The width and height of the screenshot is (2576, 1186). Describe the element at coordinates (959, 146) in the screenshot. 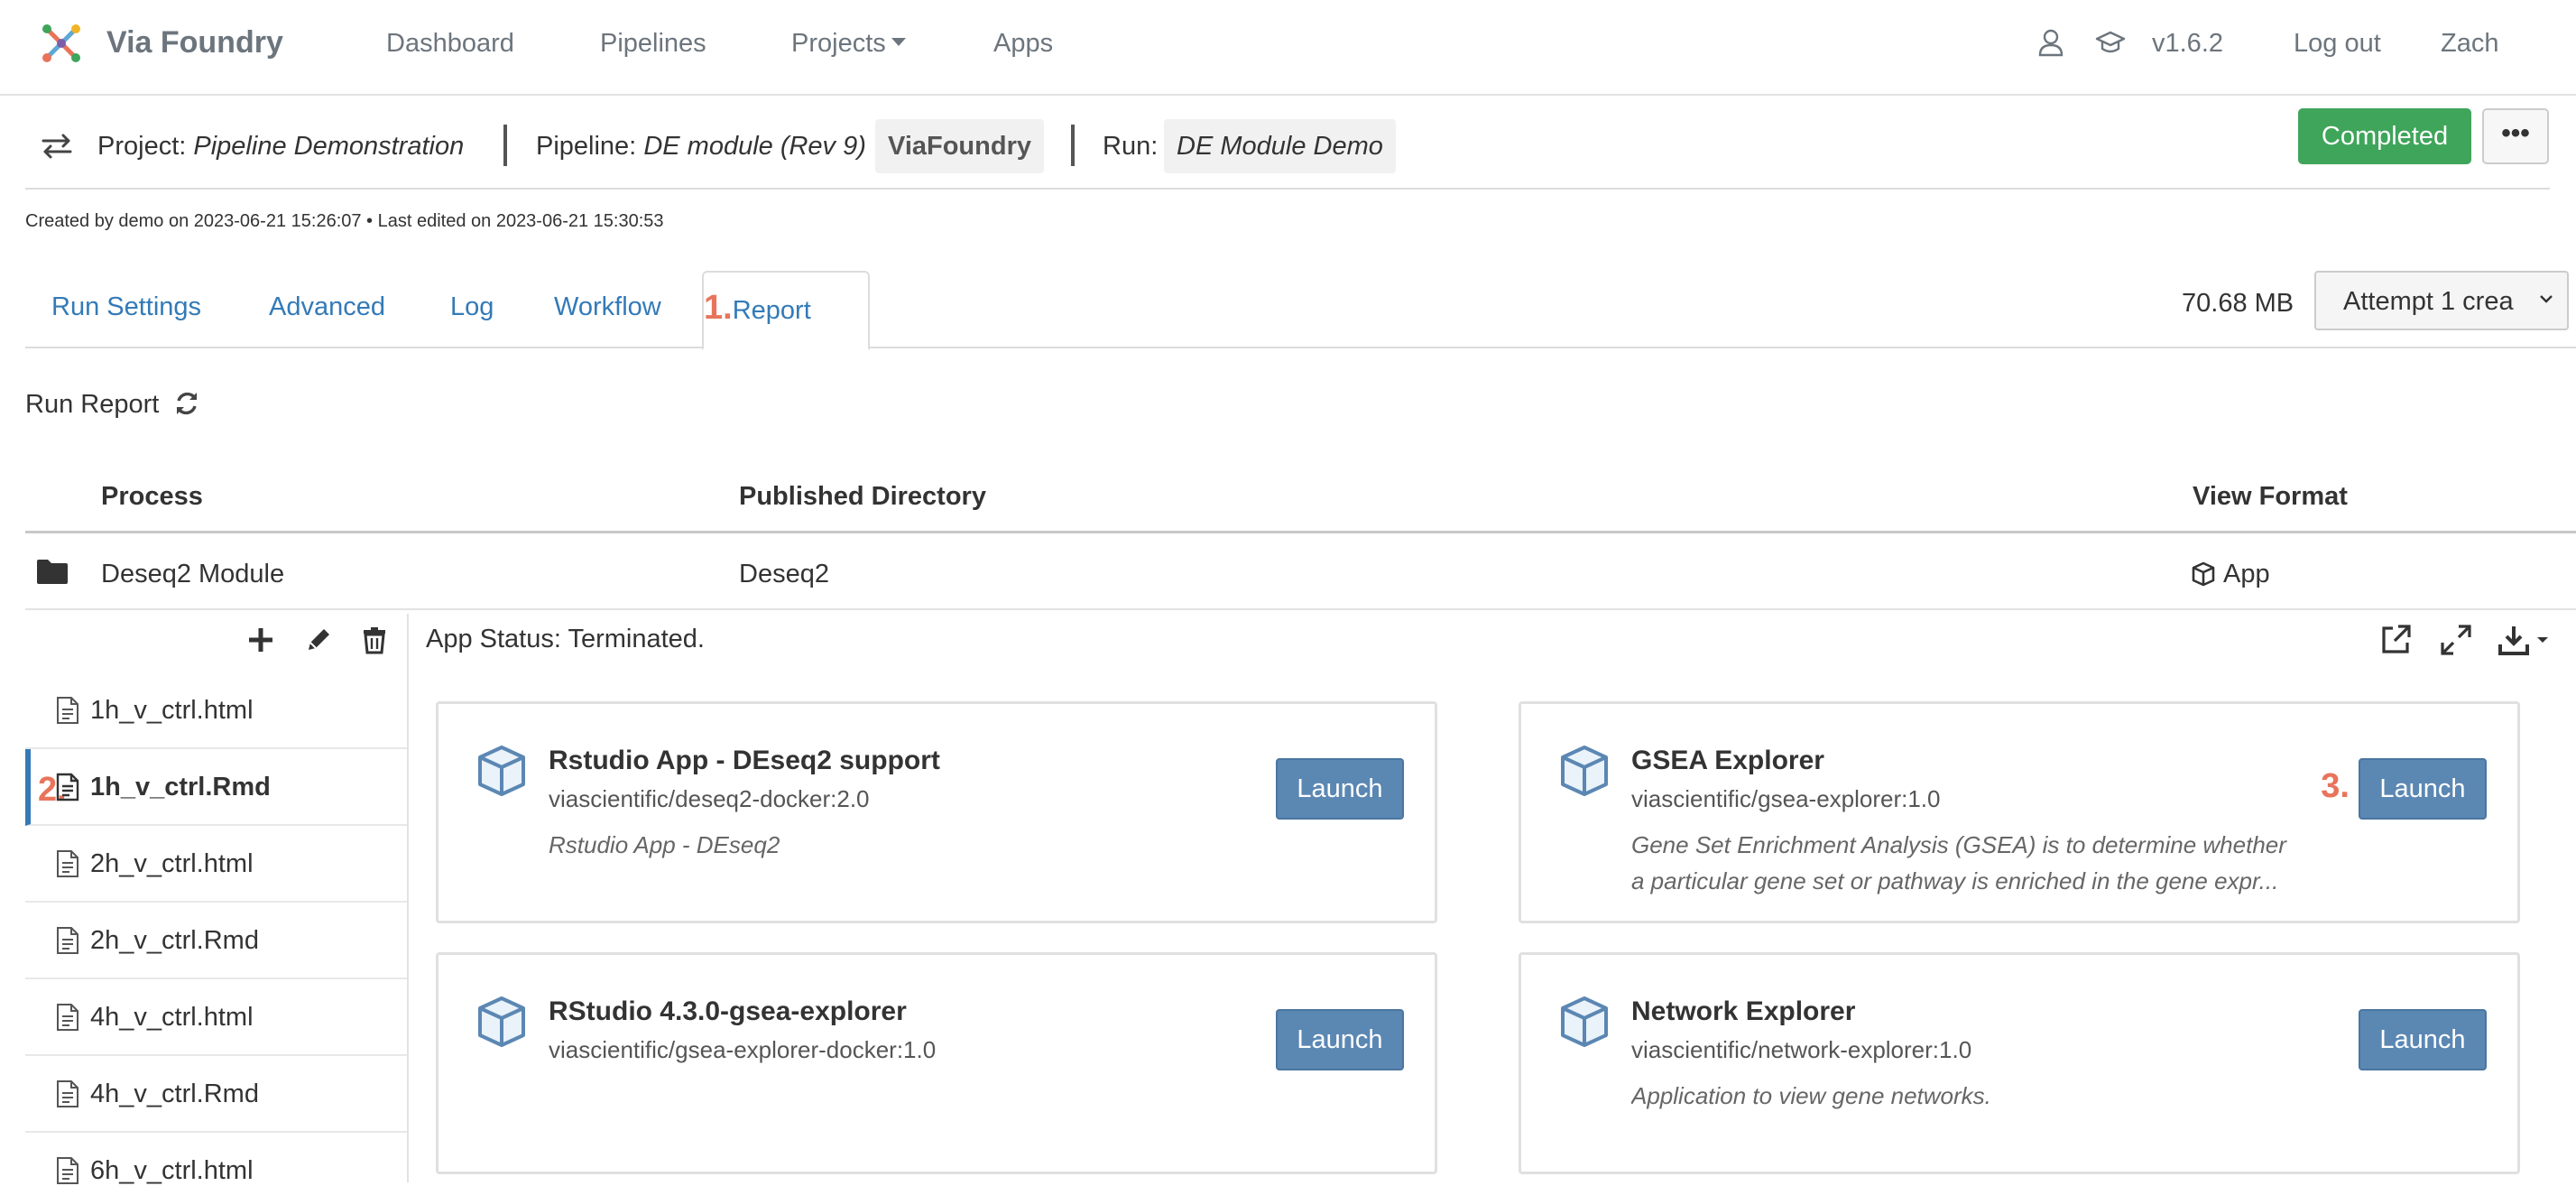

I see `pipeline-owner-badge: ViaFoundry` at that location.